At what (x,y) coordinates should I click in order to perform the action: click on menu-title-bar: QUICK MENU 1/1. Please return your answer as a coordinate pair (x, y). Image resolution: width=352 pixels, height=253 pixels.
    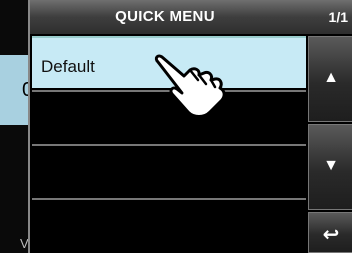
    Looking at the image, I should click on (191, 17).